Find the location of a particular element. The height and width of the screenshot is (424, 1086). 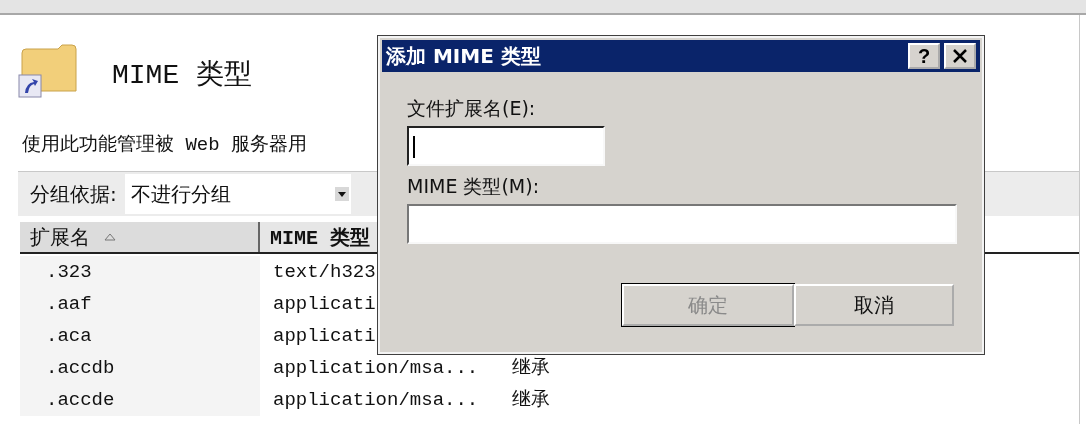

field-label: MIME 类型(M): is located at coordinates (474, 186).